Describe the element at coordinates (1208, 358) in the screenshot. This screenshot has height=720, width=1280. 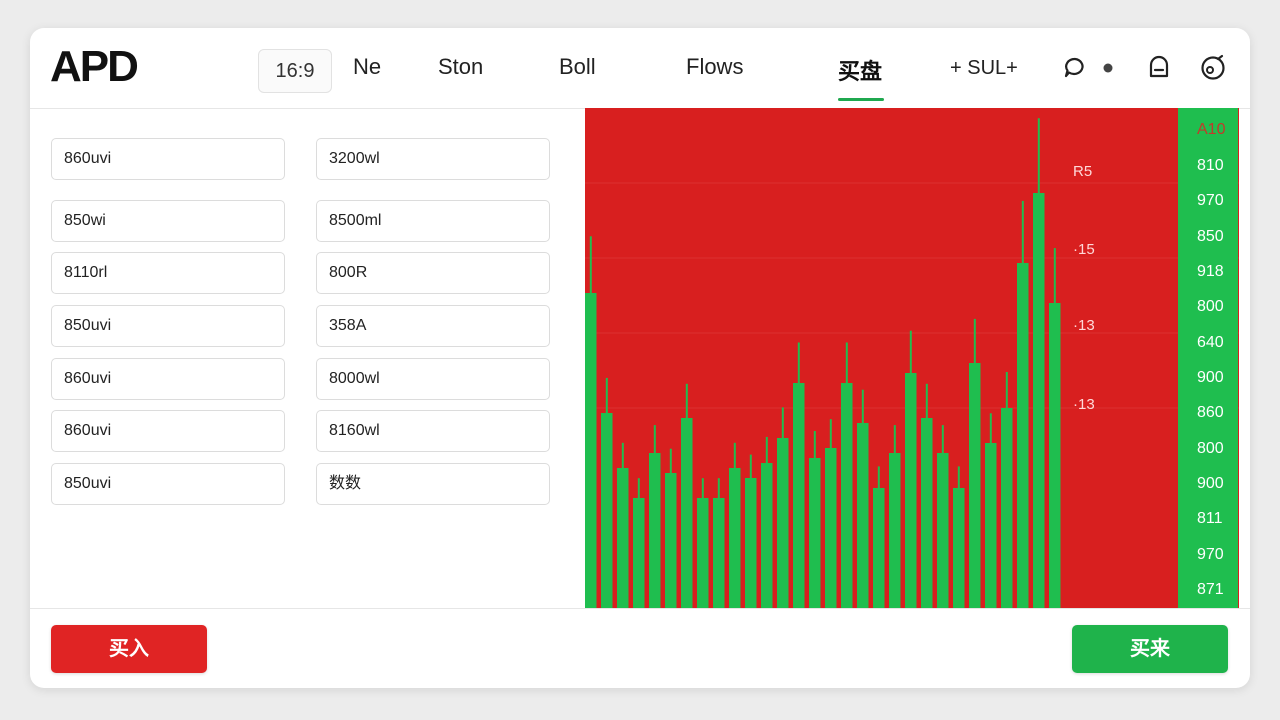
I see `price-axis` at that location.